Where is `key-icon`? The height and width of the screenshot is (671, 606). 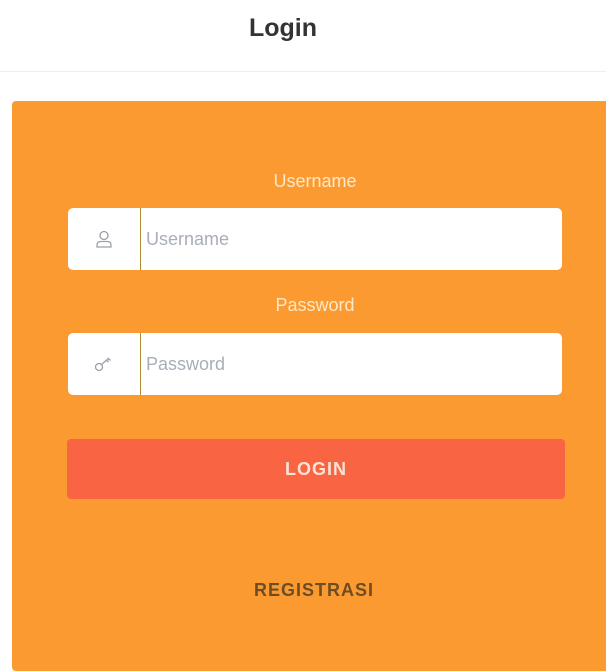 key-icon is located at coordinates (104, 364).